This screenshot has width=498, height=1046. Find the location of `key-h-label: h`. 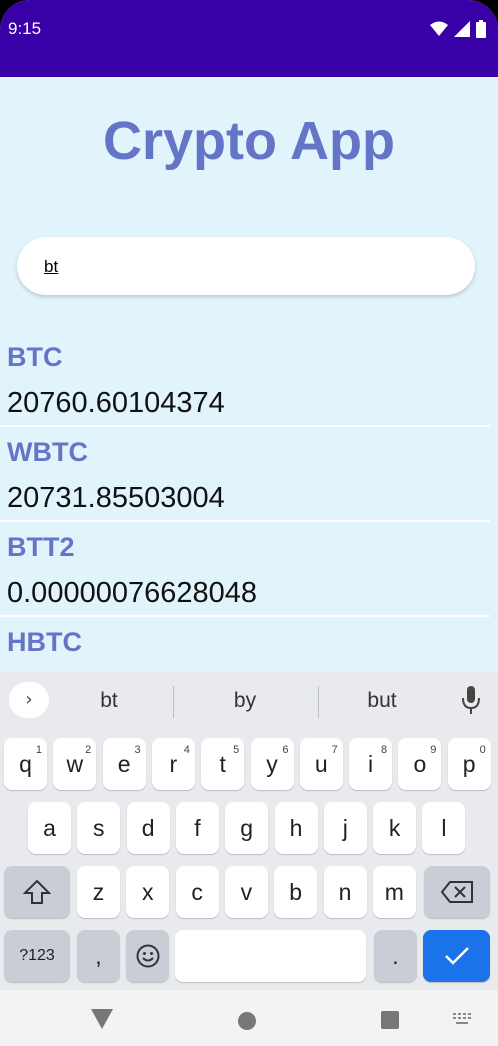

key-h-label: h is located at coordinates (296, 828).